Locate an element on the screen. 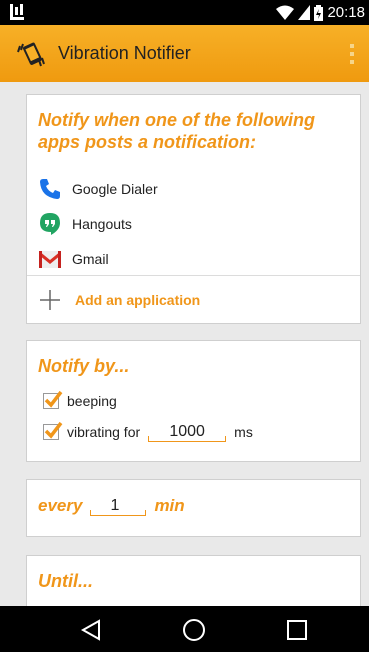 The width and height of the screenshot is (369, 652). vibrating-checkbox is located at coordinates (53, 430).